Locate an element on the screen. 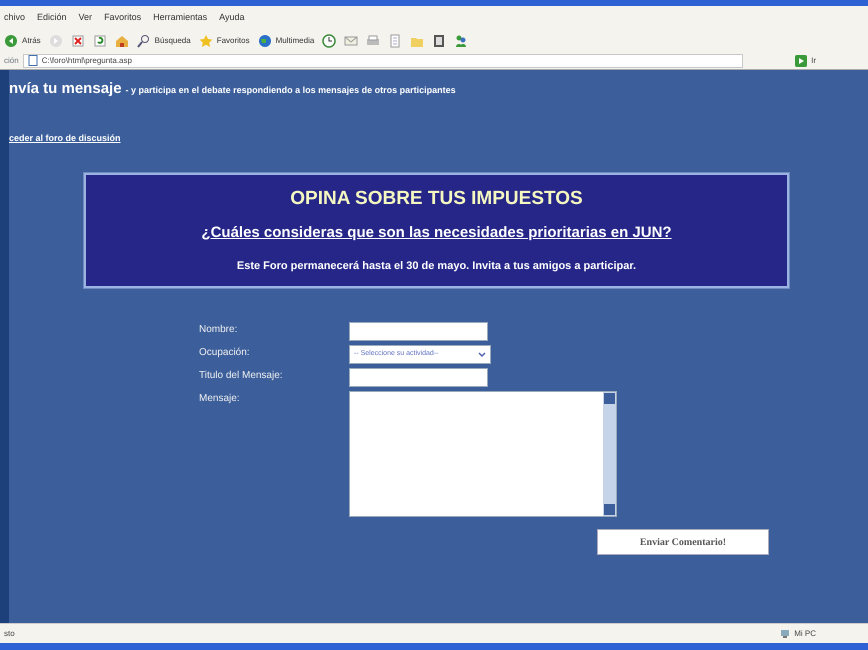 The width and height of the screenshot is (868, 650). refresh-icon is located at coordinates (99, 41).